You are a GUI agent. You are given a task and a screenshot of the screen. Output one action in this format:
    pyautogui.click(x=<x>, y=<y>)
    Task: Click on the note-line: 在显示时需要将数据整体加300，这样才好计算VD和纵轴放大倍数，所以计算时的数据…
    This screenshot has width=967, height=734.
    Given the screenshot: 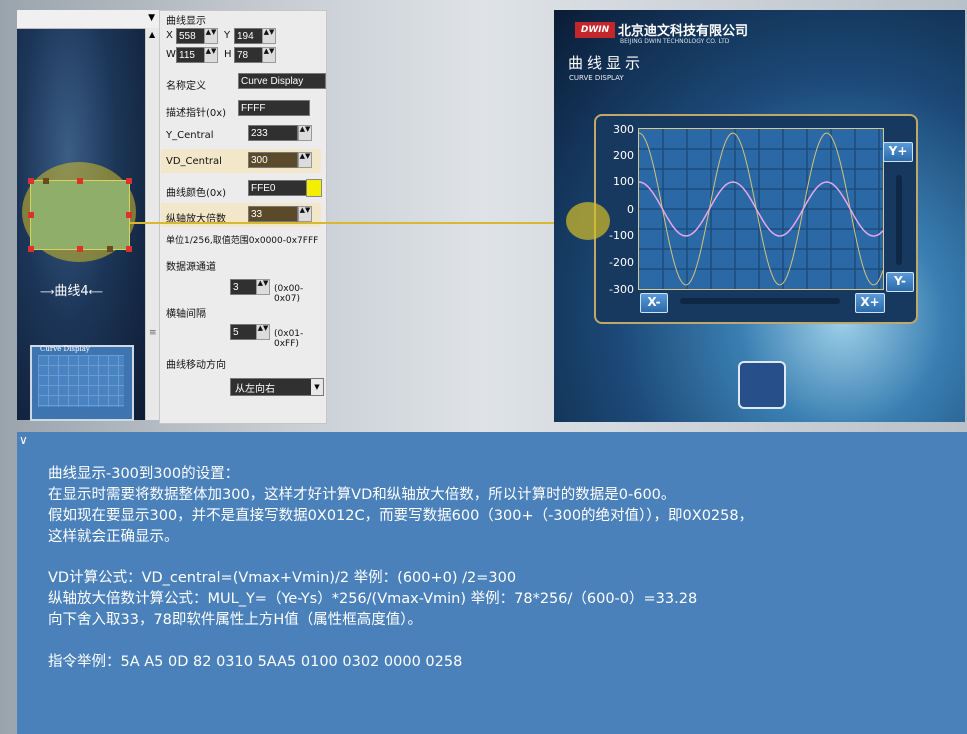 What is the action you would take?
    pyautogui.click(x=362, y=495)
    